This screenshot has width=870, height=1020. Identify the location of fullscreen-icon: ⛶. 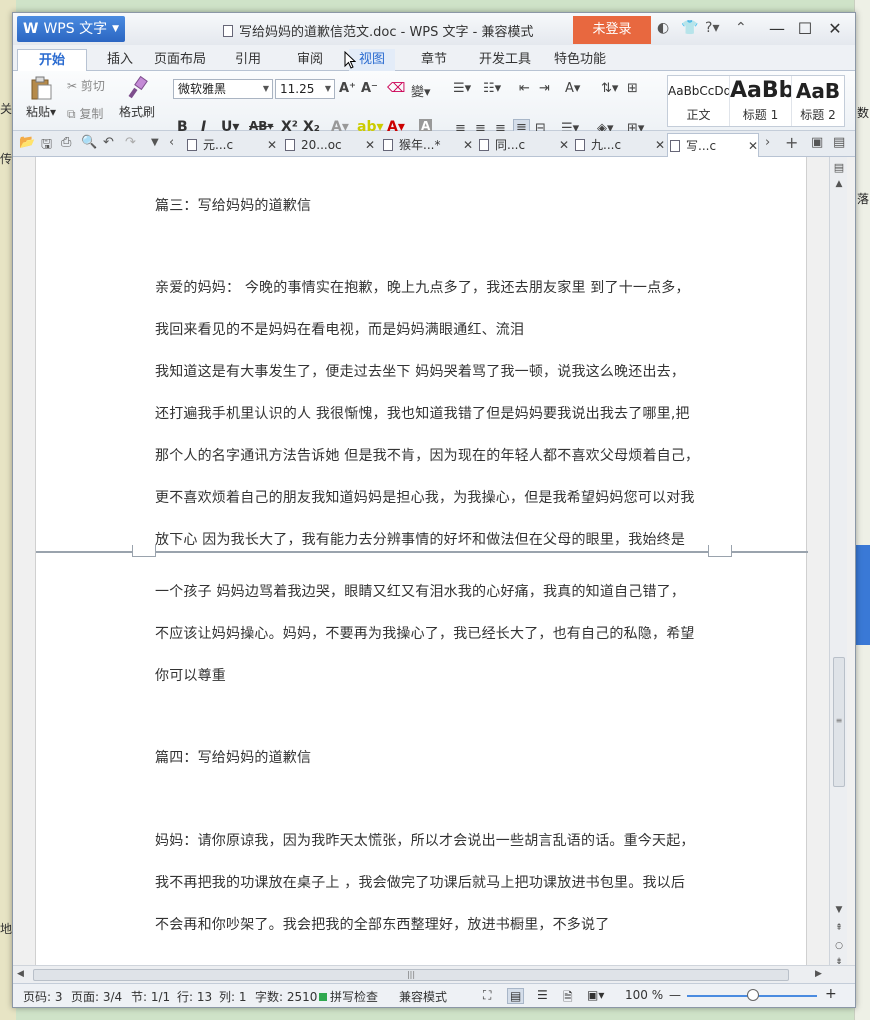
(487, 995).